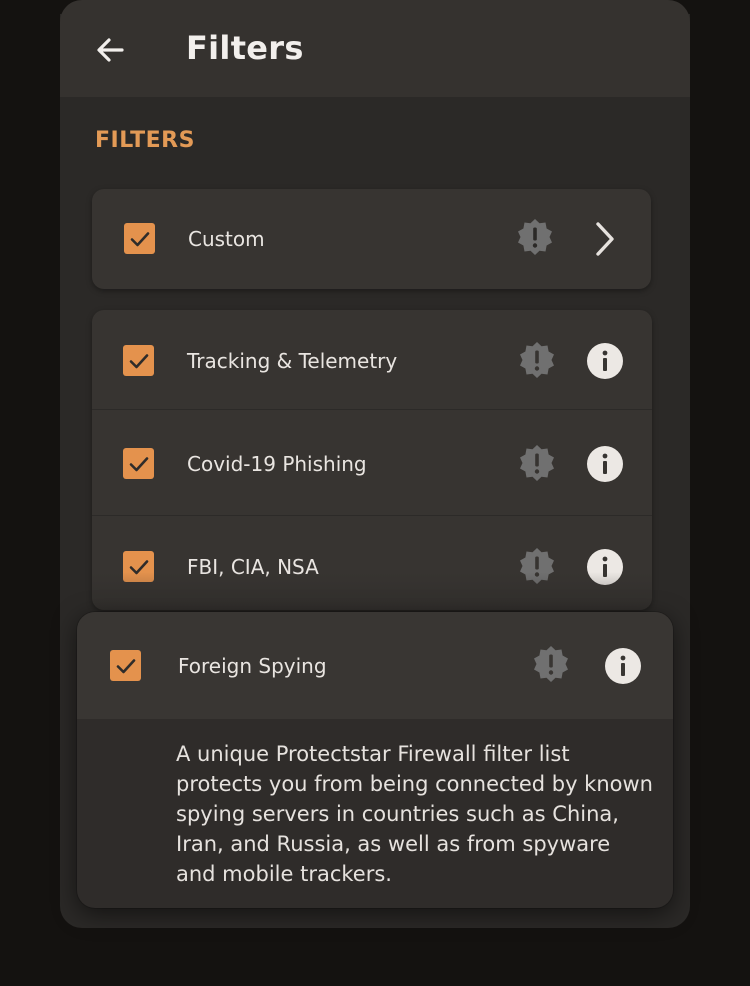 The image size is (750, 986). What do you see at coordinates (604, 239) in the screenshot?
I see `chevron-right-icon` at bounding box center [604, 239].